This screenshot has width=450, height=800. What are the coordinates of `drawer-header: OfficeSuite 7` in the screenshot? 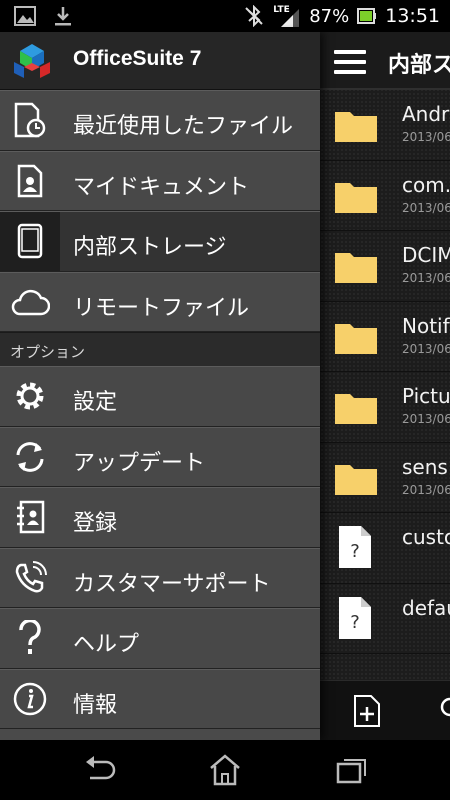 It's located at (160, 61).